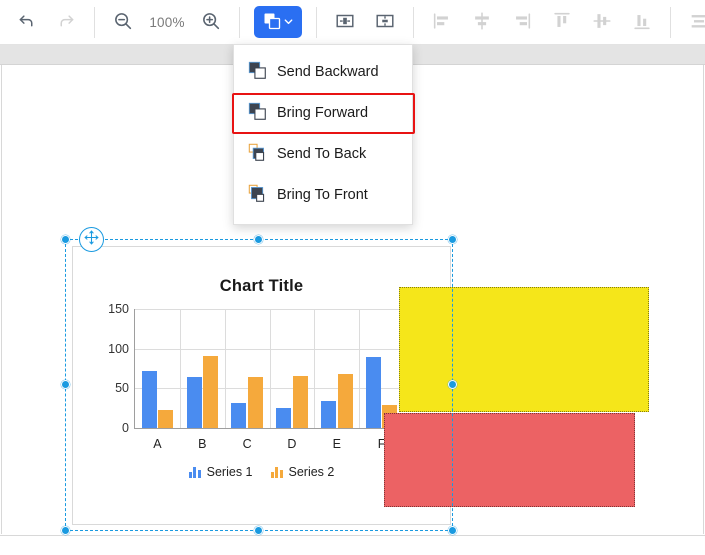 This screenshot has width=705, height=555. Describe the element at coordinates (256, 376) in the screenshot. I see `chart-plot-area: 0 50 100 150 A B C D E F` at that location.